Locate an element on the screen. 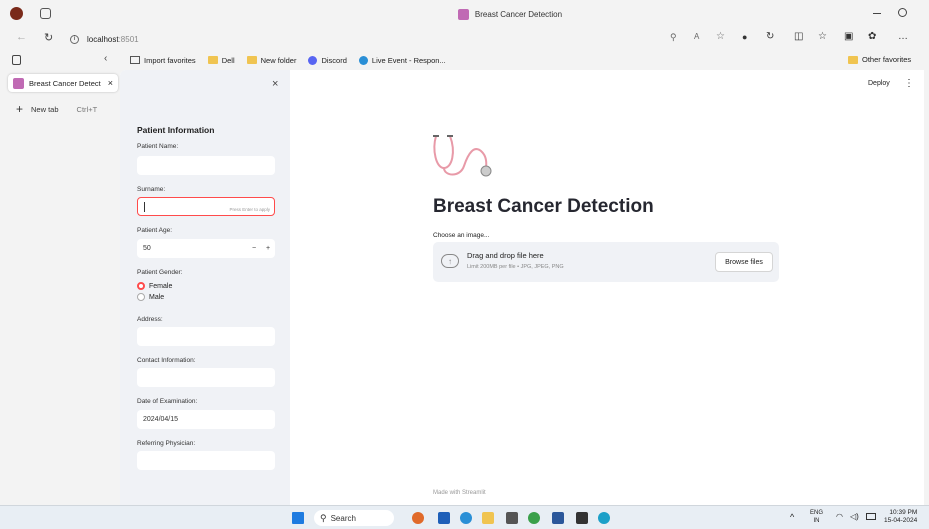  volume-icon: ◁) is located at coordinates (854, 516).